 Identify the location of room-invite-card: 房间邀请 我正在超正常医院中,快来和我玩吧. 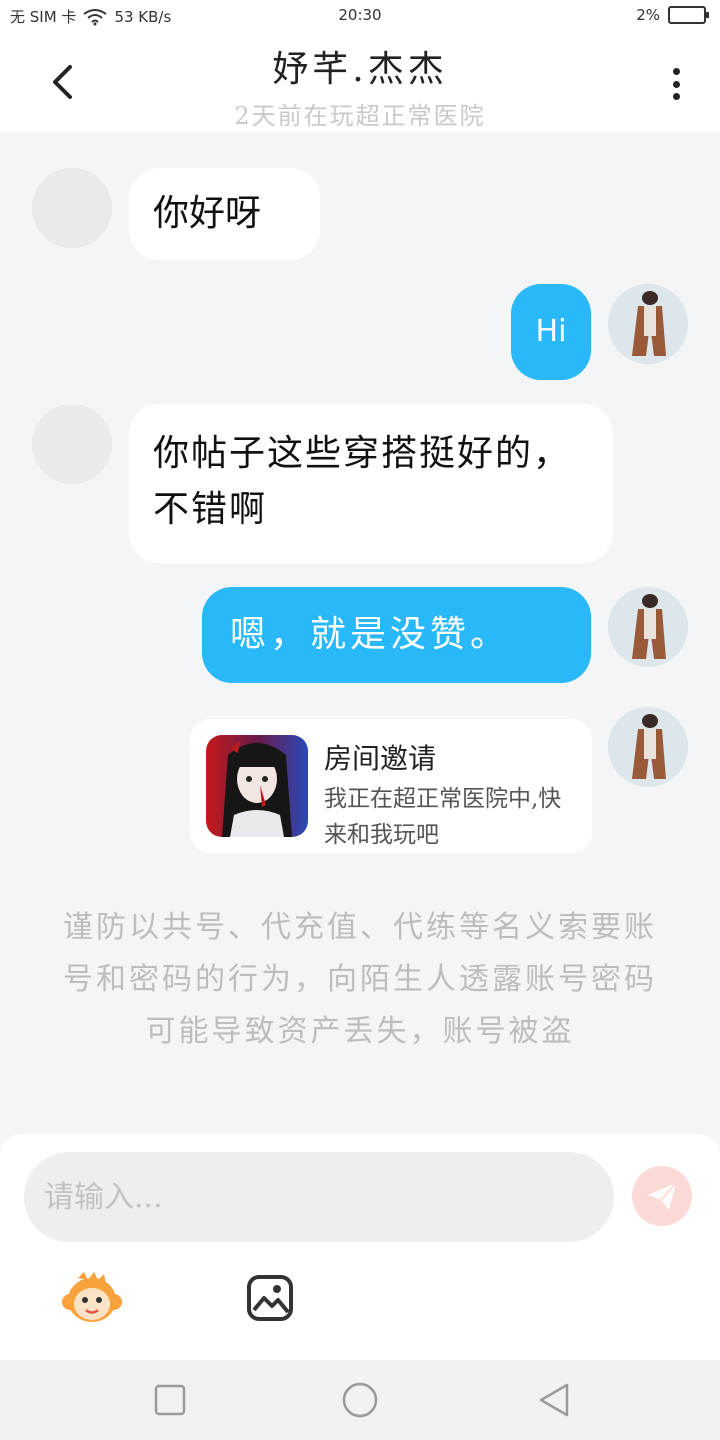
(391, 786).